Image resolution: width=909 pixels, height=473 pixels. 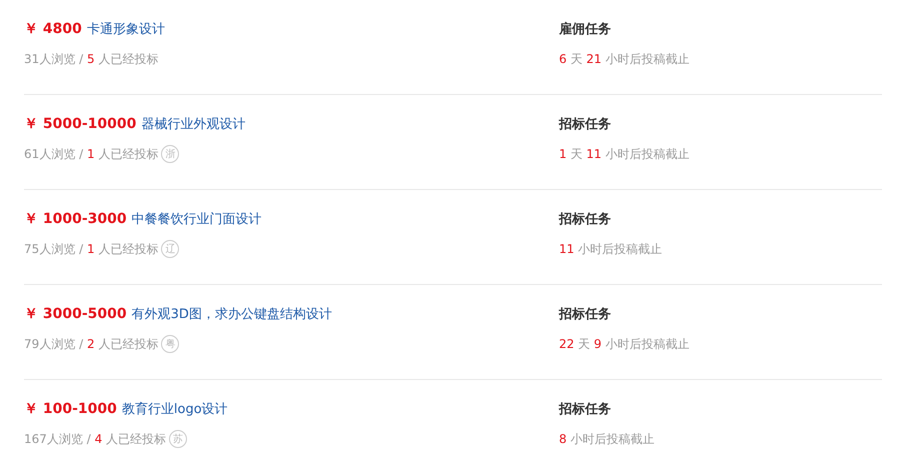 I want to click on task-title-link: 教育行业logo设计, so click(x=175, y=409).